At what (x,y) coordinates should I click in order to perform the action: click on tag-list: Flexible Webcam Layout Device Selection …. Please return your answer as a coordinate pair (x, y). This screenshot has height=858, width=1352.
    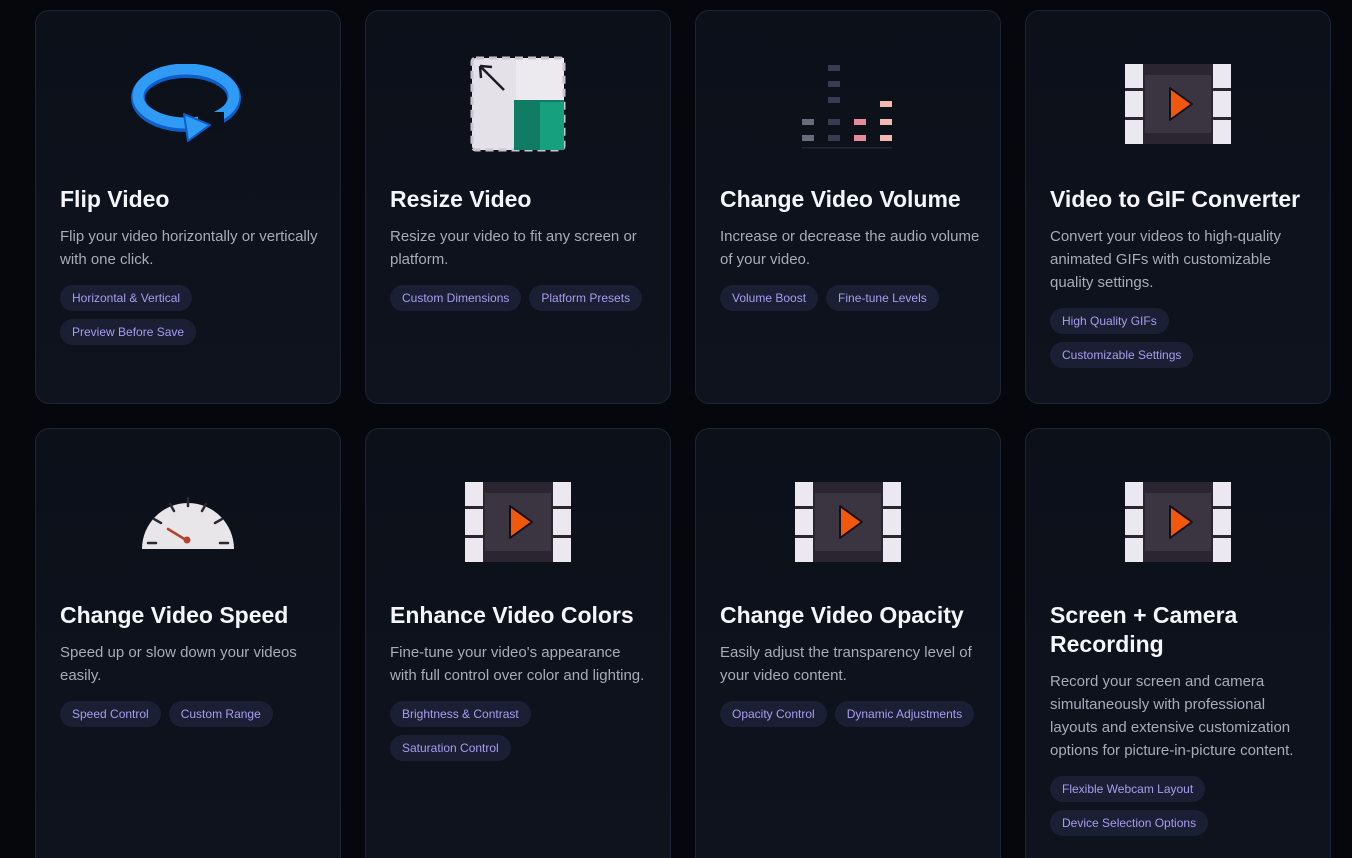
    Looking at the image, I should click on (1180, 806).